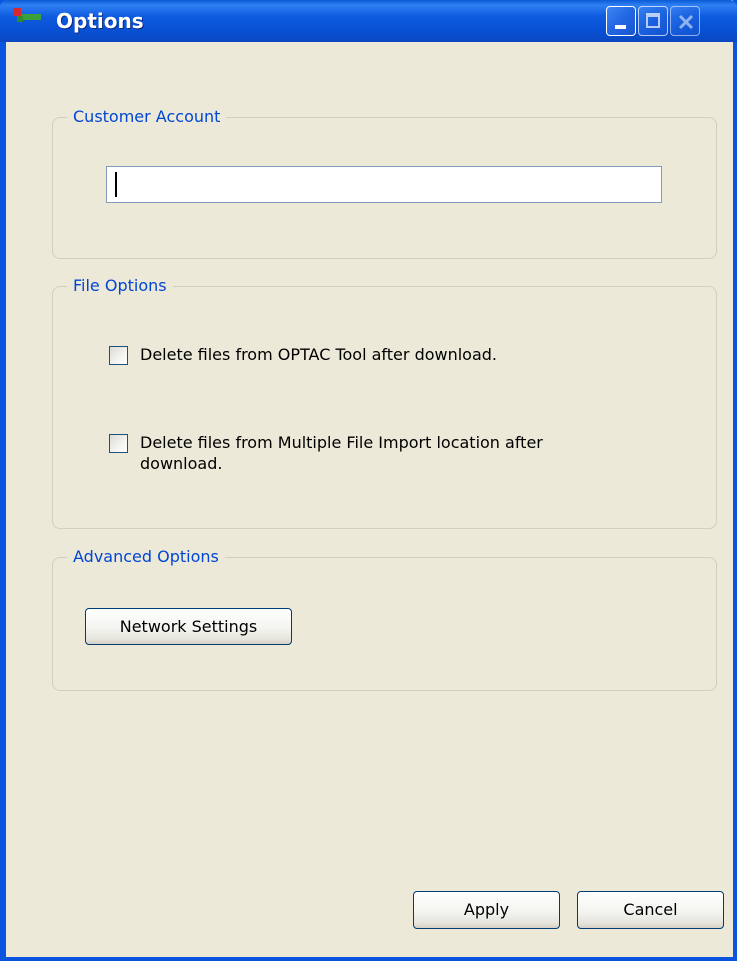 This screenshot has width=737, height=961. What do you see at coordinates (384, 618) in the screenshot?
I see `advanced-options-group: Advanced Options Network Settings` at bounding box center [384, 618].